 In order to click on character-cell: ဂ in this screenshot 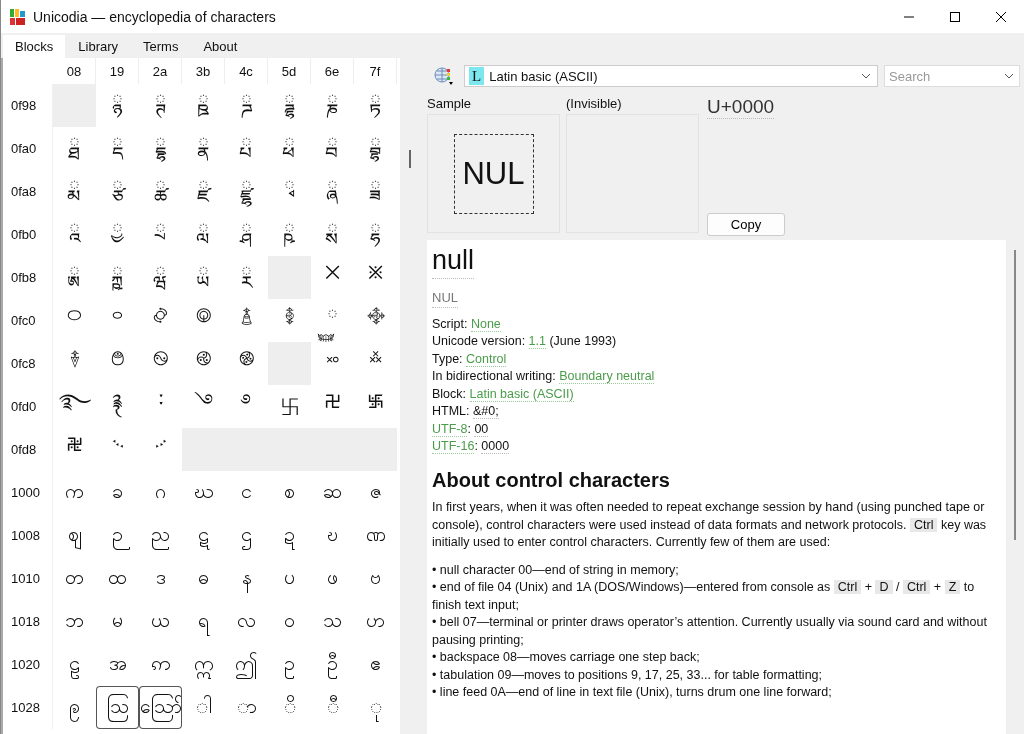, I will do `click(160, 492)`.